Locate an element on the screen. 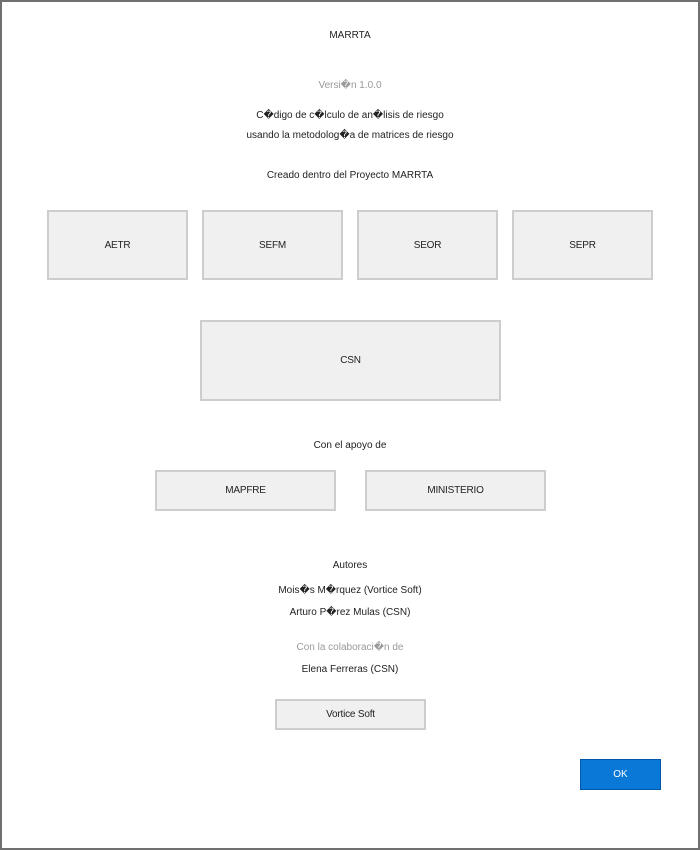  vortice-soft-logo: Vortice Soft is located at coordinates (350, 714).